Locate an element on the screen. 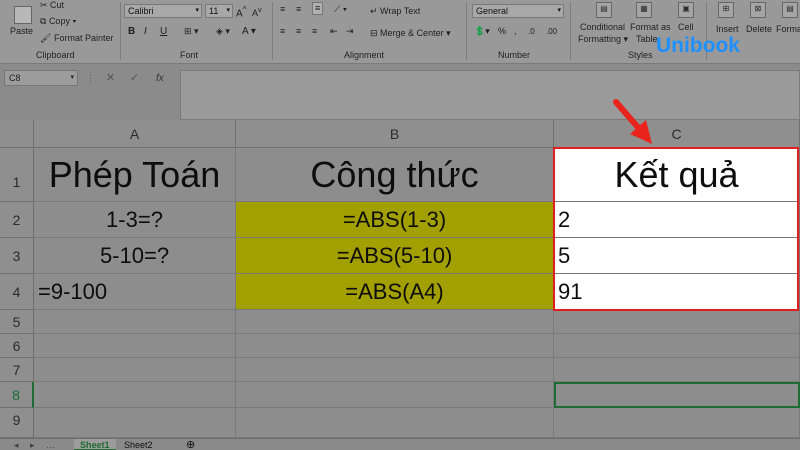  increase-indent-icon: ⇥ is located at coordinates (350, 31).